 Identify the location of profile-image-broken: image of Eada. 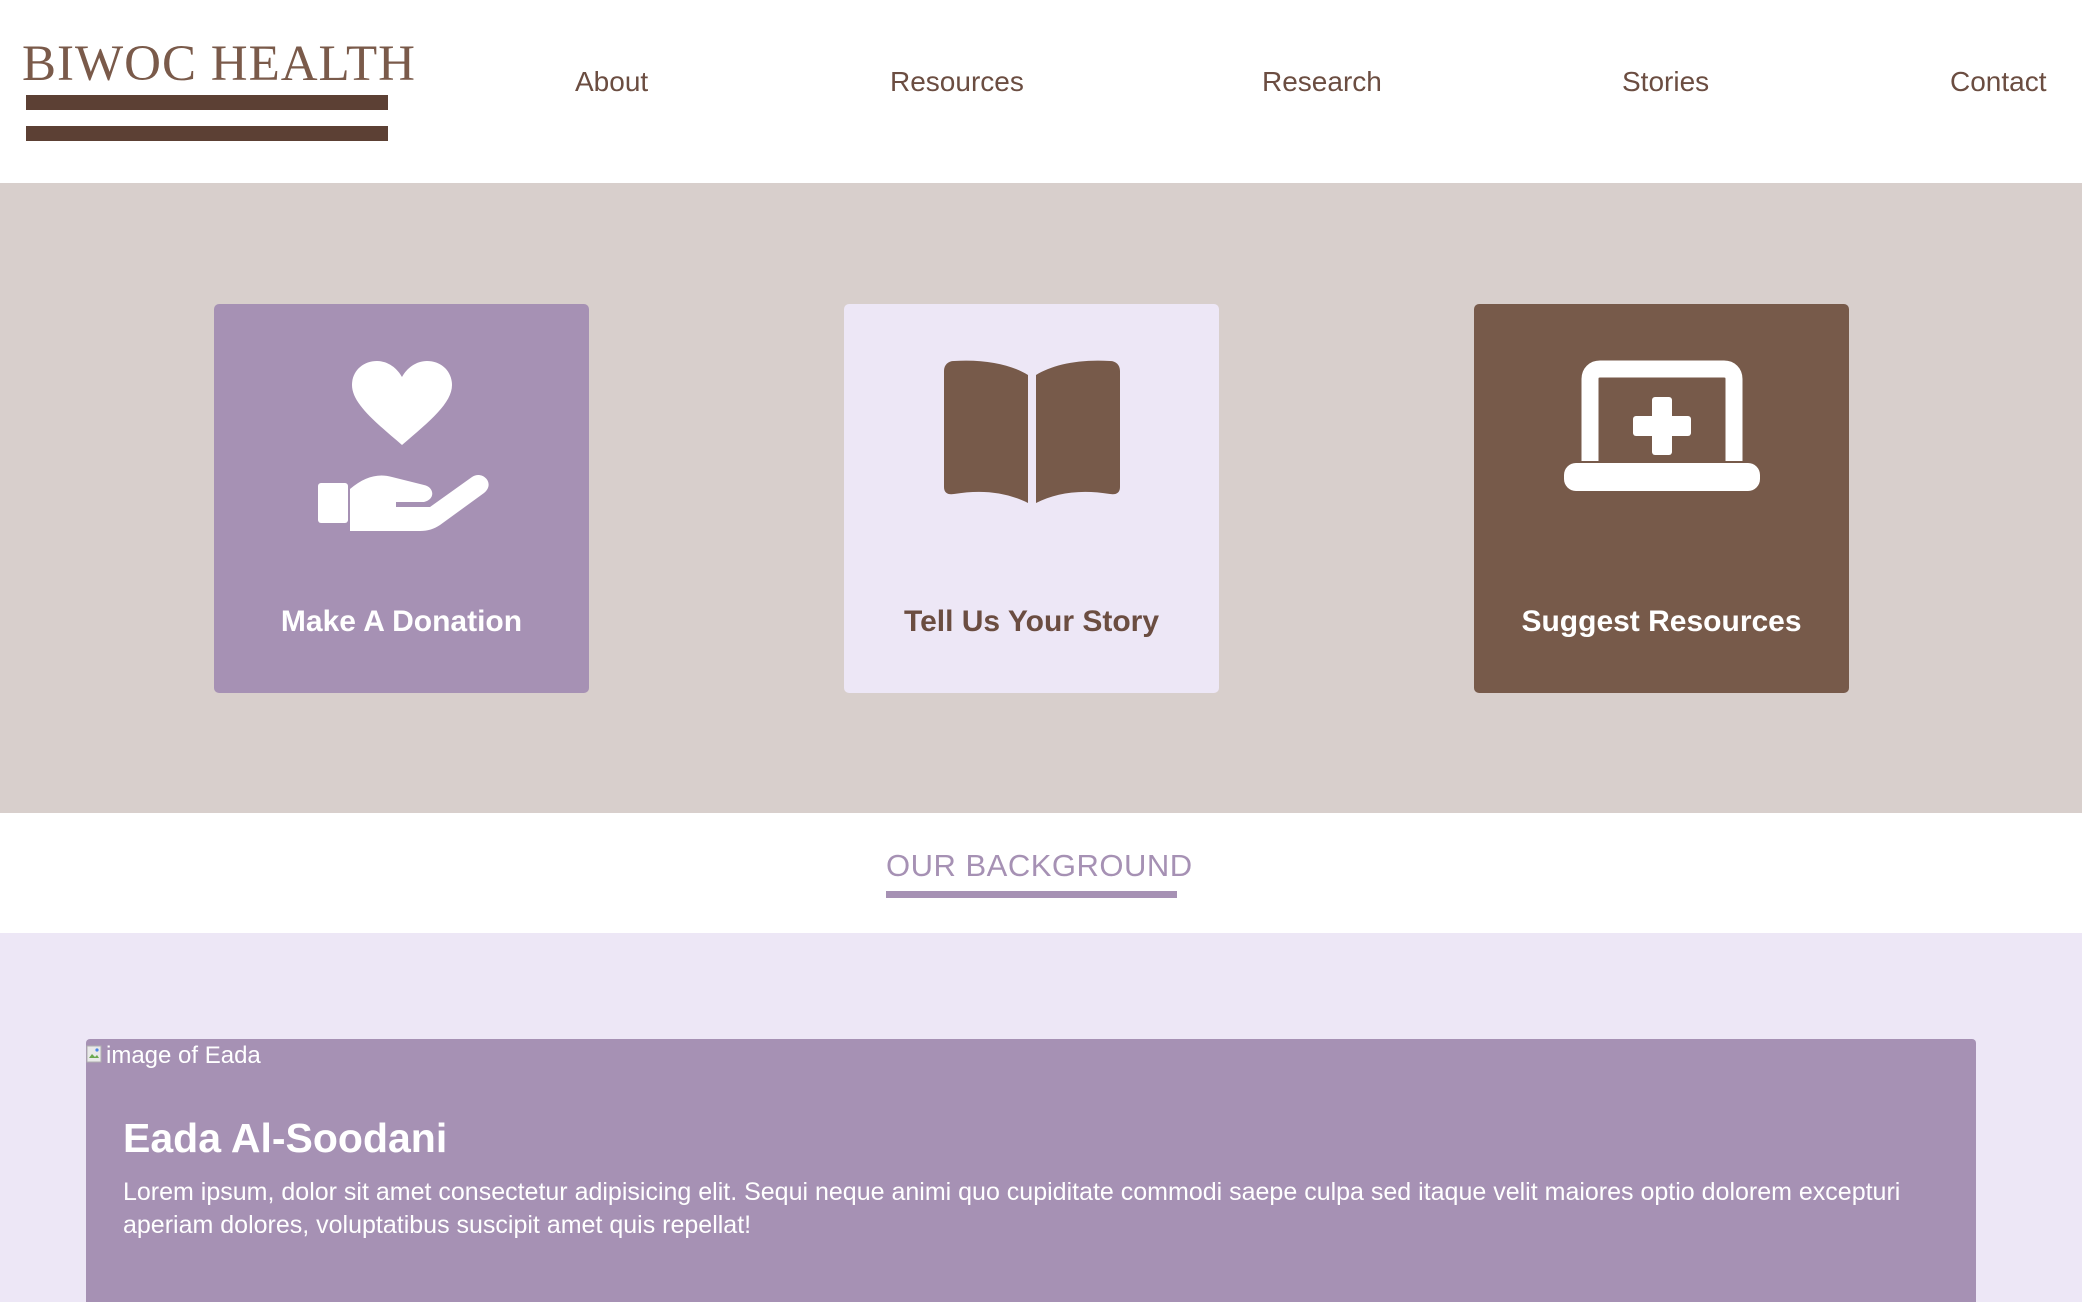
(173, 1056).